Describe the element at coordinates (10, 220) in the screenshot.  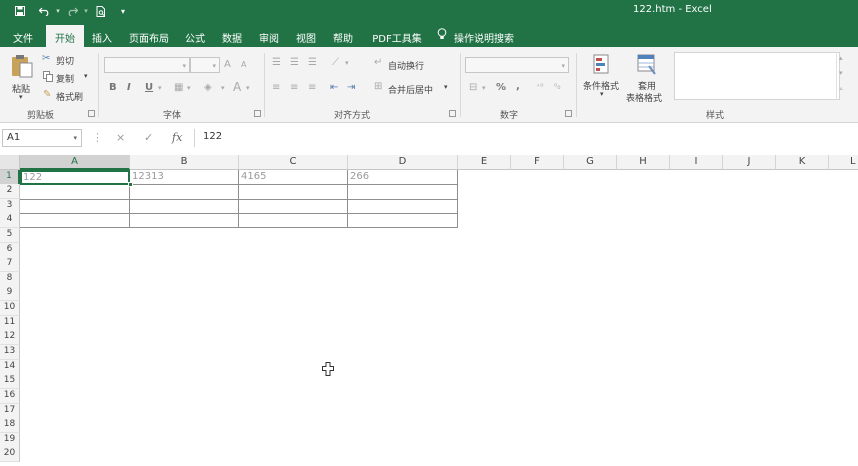
I see `row-header-4: 4` at that location.